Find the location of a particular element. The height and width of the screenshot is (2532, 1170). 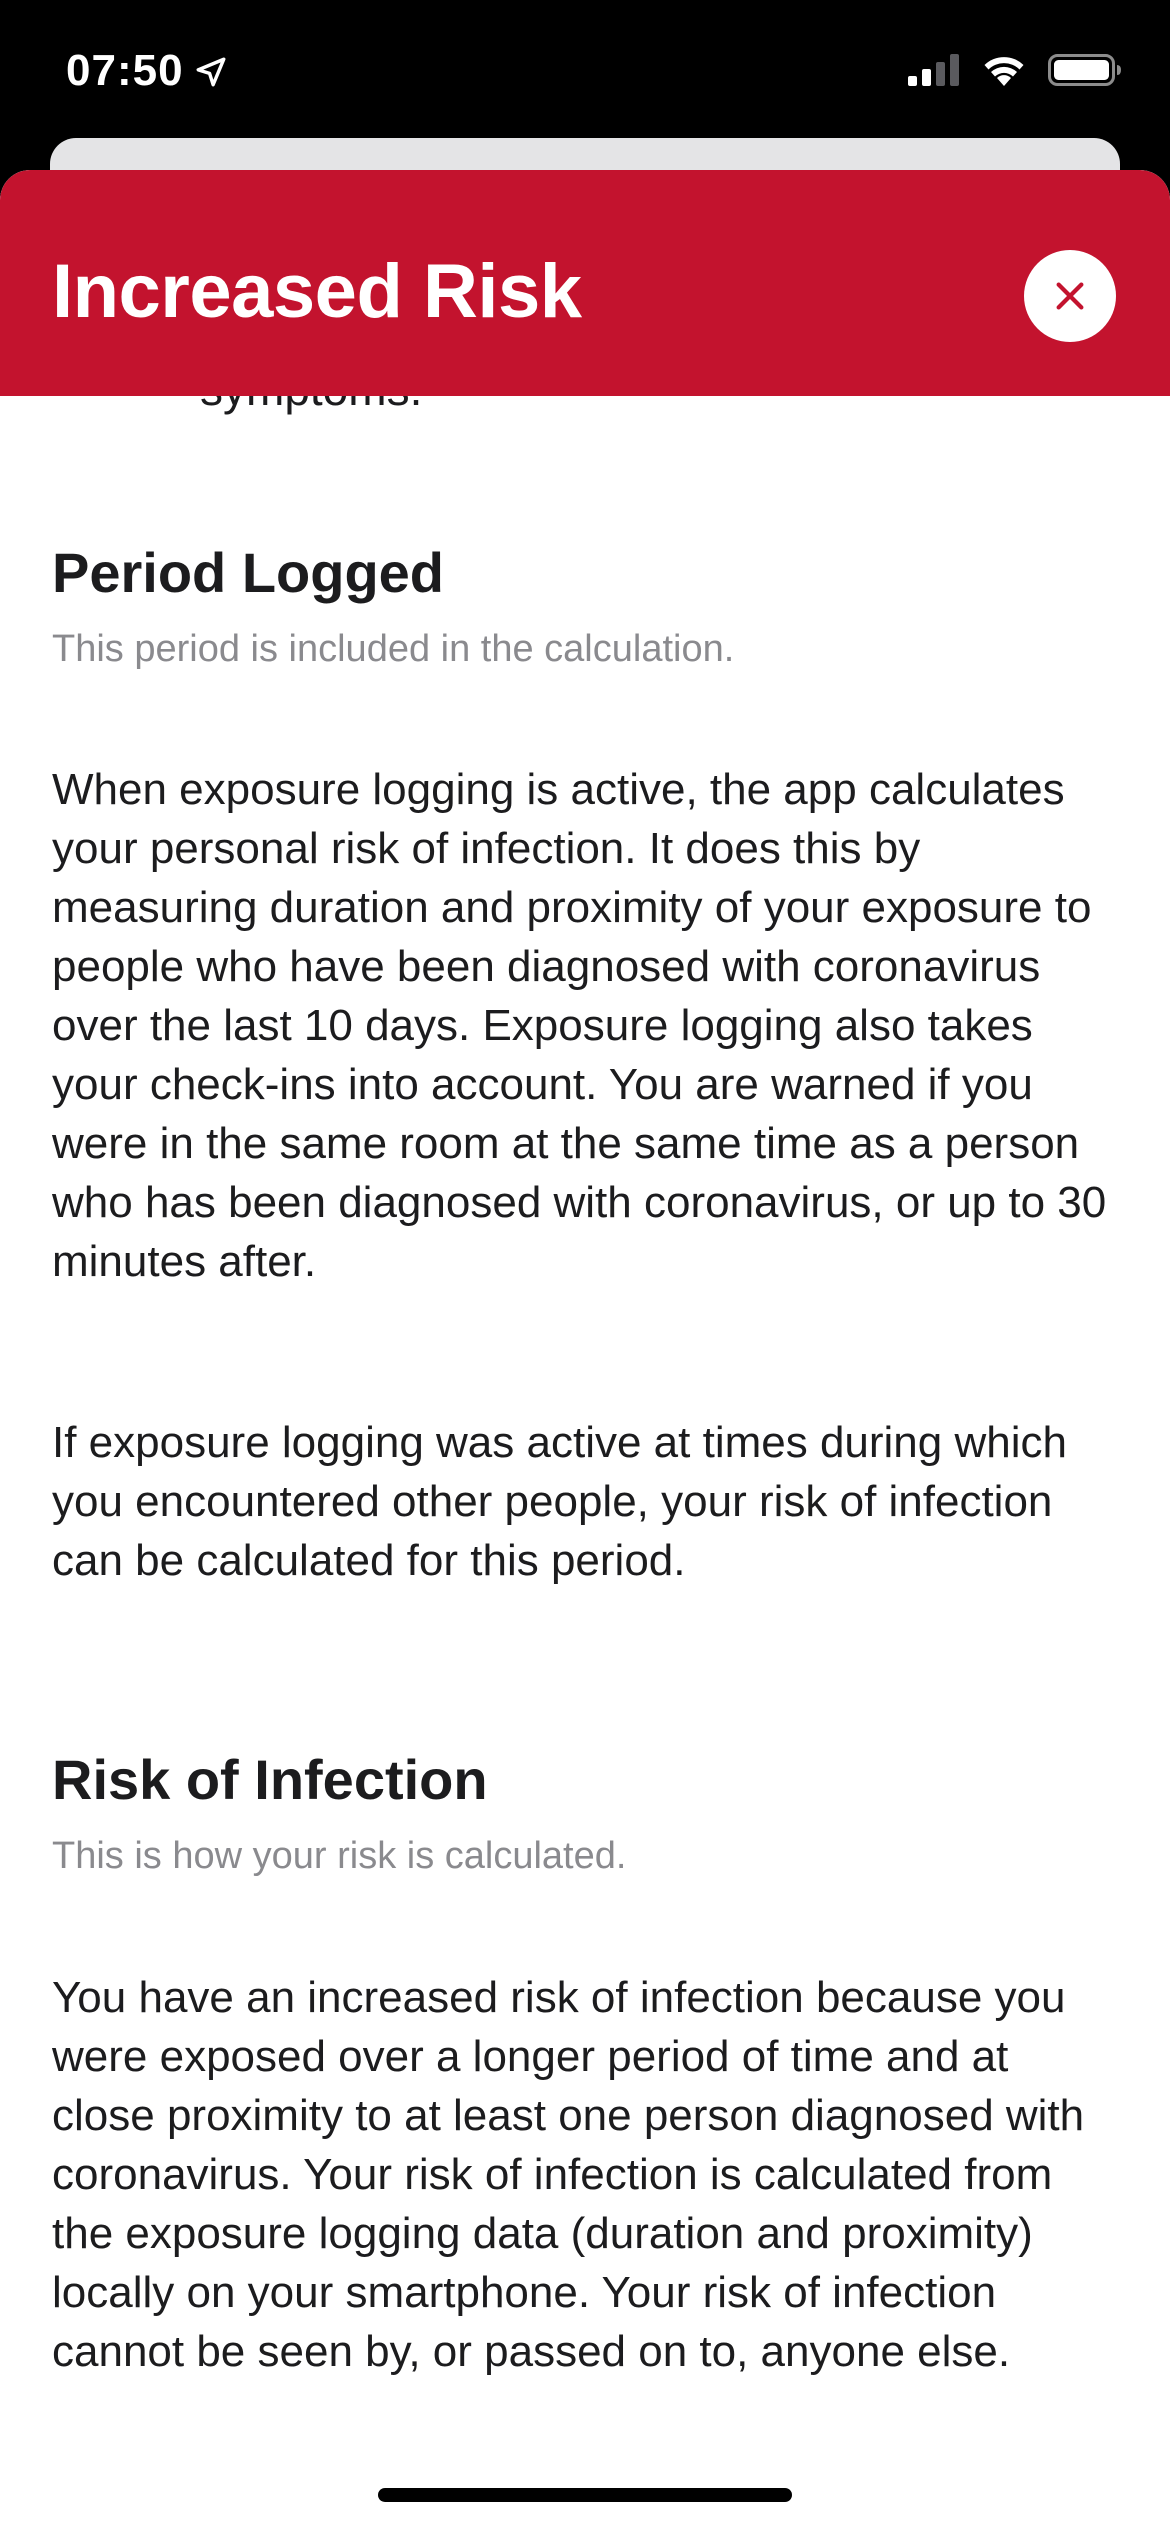

modal-header: Increased Risk is located at coordinates (585, 283).